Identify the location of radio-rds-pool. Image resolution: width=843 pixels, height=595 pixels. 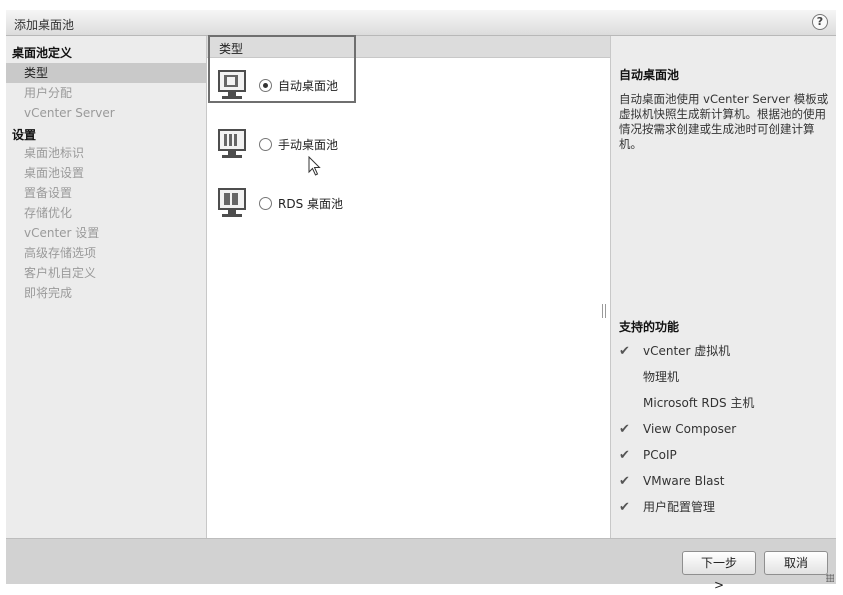
(265, 203).